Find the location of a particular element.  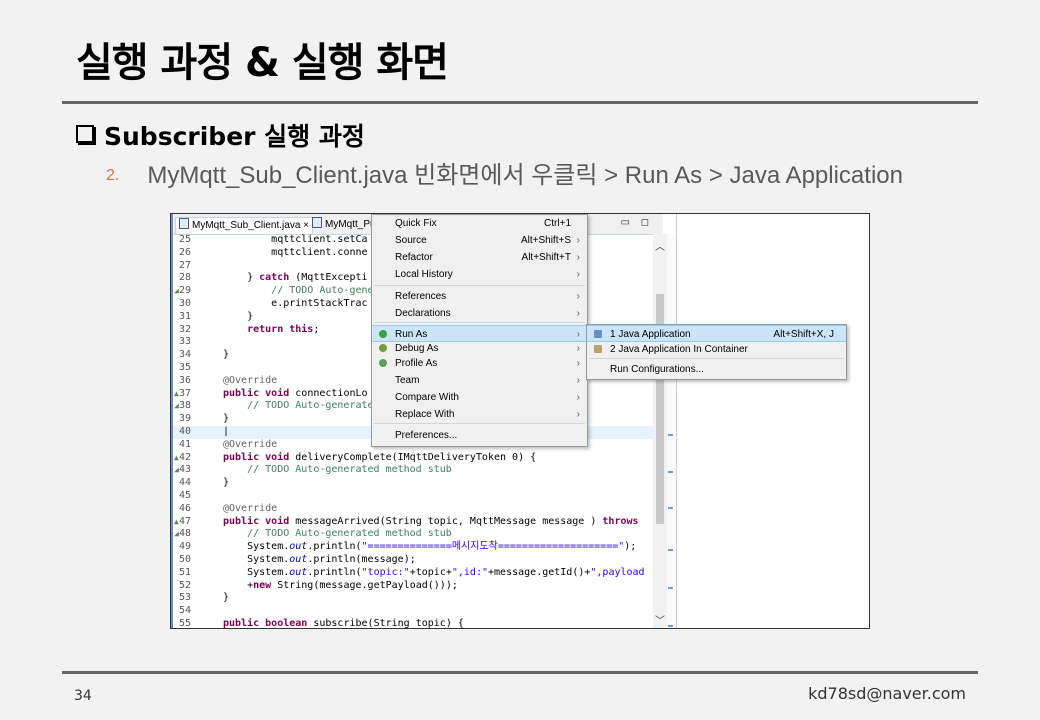

menu-item-source: Source Alt+Shift+S › is located at coordinates (479, 240).